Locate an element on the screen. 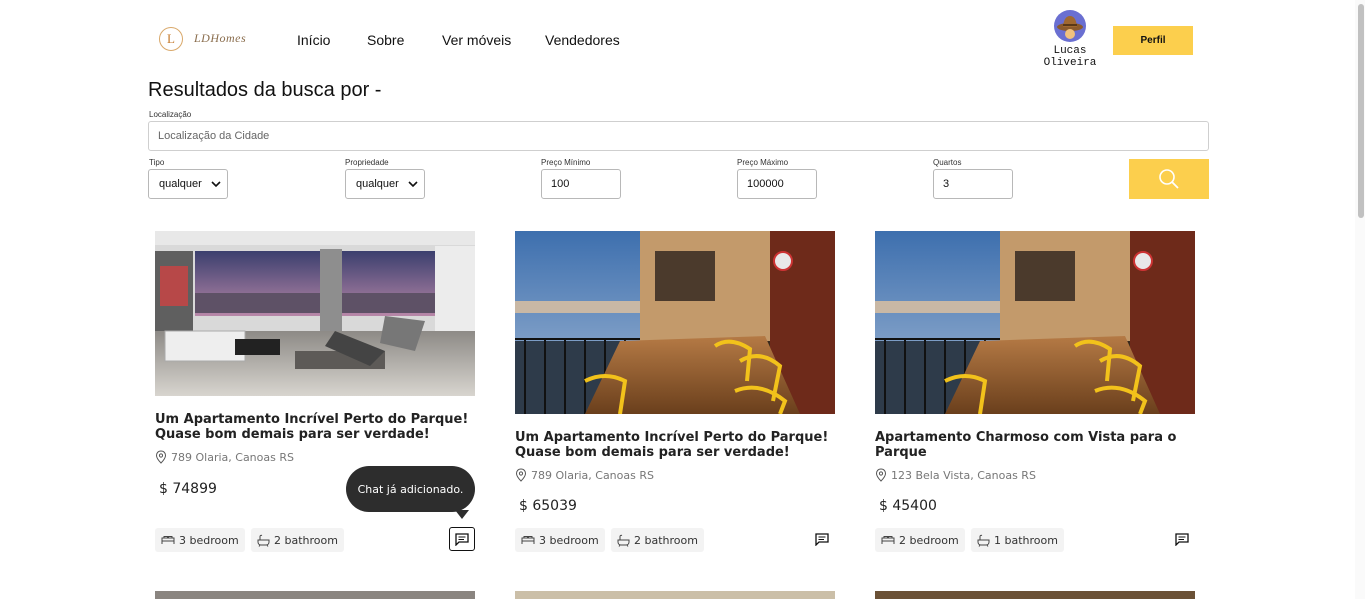 The width and height of the screenshot is (1365, 599). location-label: Localização is located at coordinates (170, 114).